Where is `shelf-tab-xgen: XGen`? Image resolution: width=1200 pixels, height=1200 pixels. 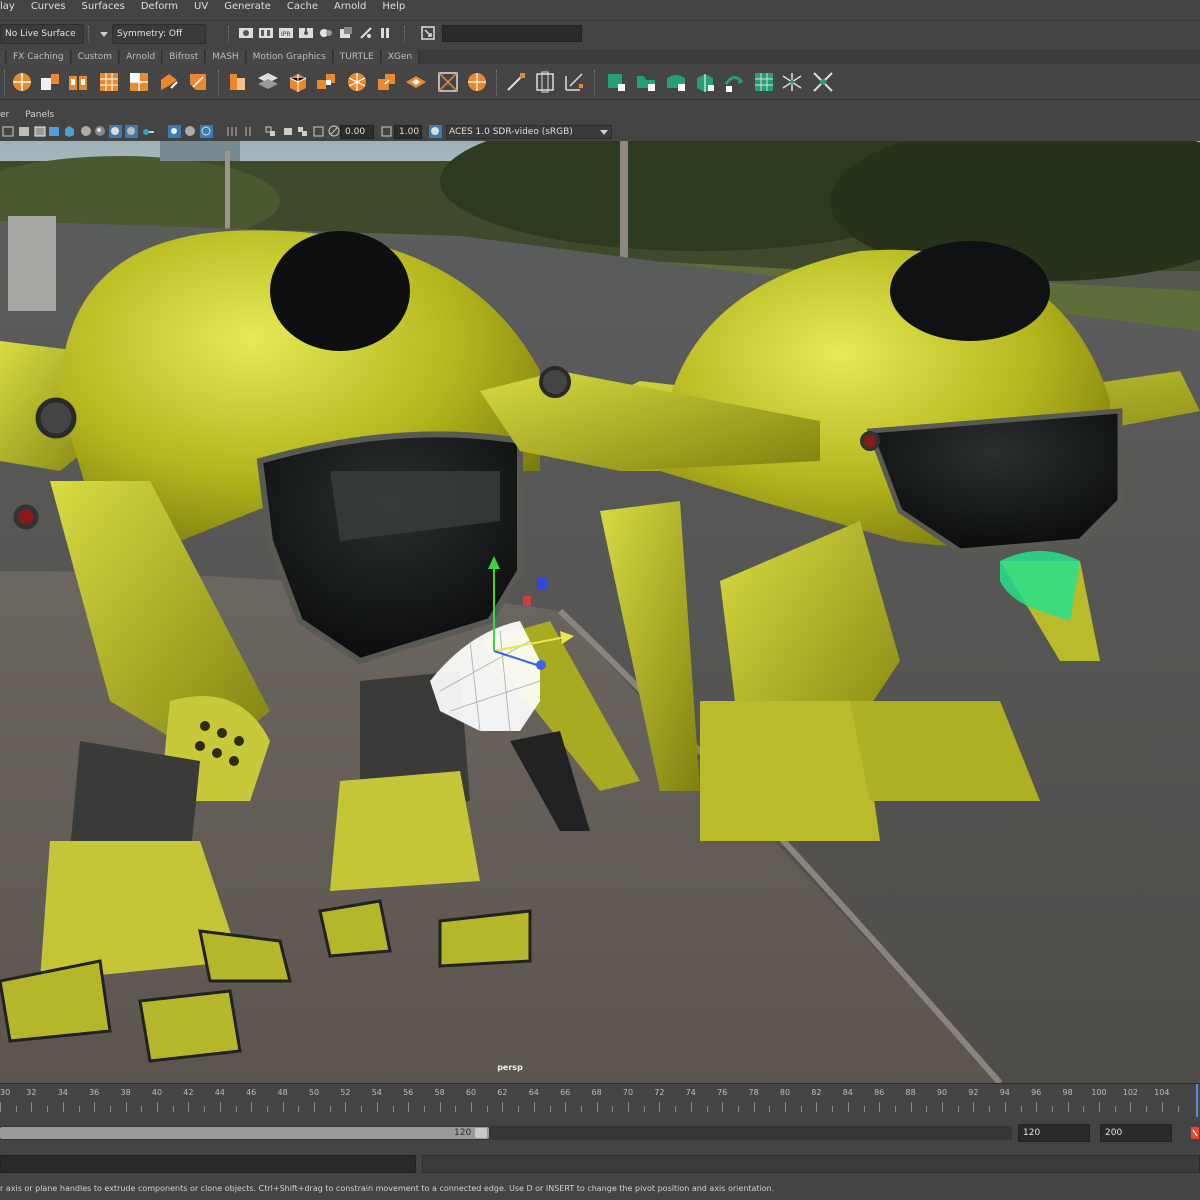 shelf-tab-xgen: XGen is located at coordinates (400, 57).